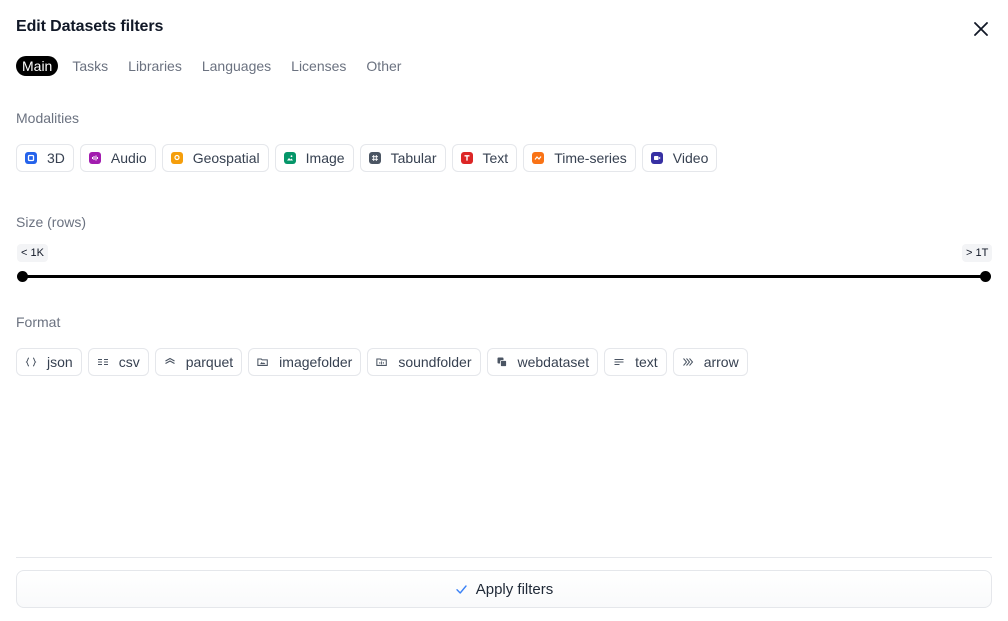 The image size is (1008, 621). I want to click on tab-main: Main, so click(37, 66).